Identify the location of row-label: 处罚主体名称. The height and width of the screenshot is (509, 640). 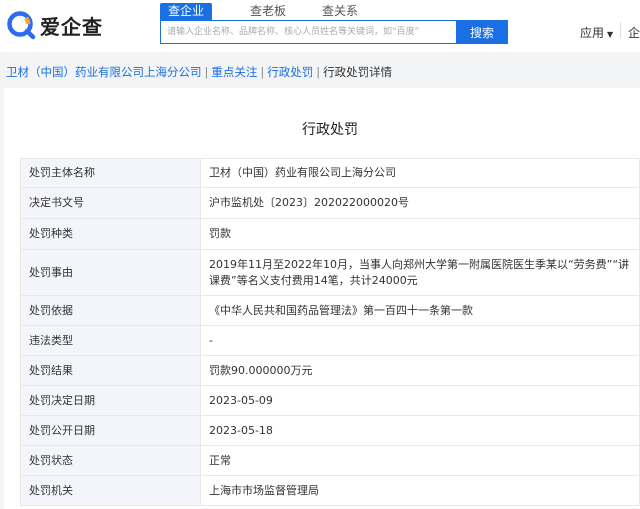
(110, 173).